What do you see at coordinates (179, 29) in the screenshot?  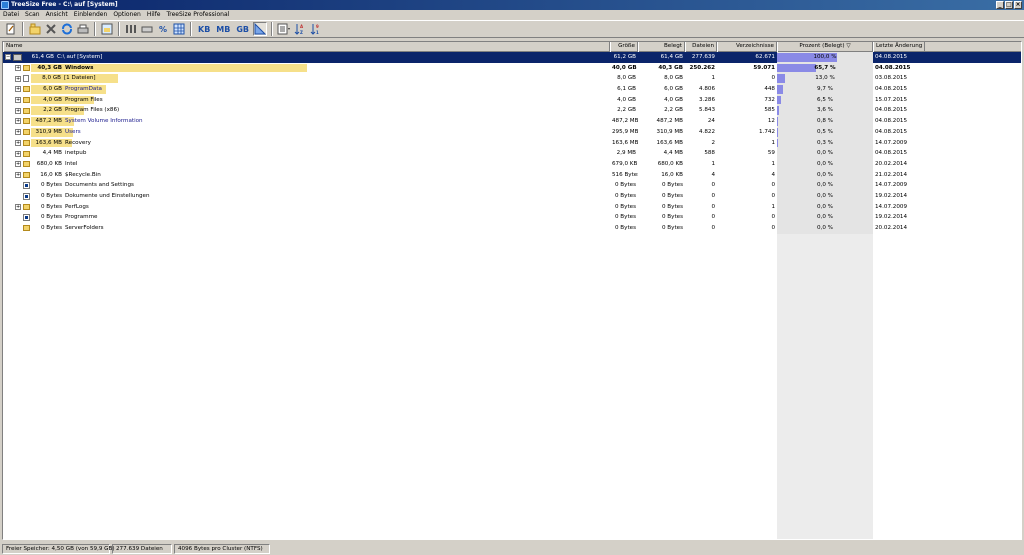 I see `grid-view-button` at bounding box center [179, 29].